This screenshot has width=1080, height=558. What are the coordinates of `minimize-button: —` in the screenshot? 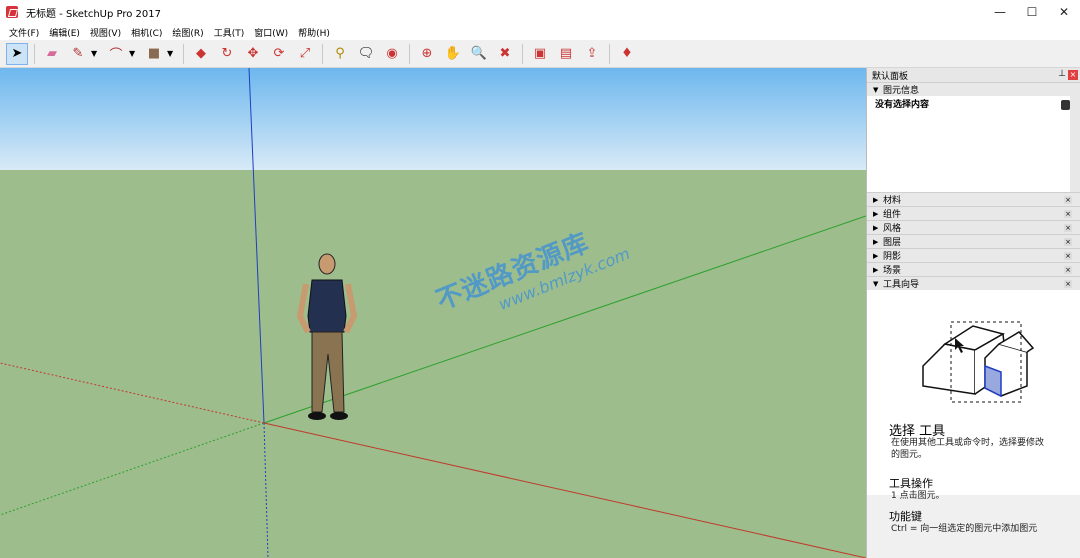 It's located at (1000, 12).